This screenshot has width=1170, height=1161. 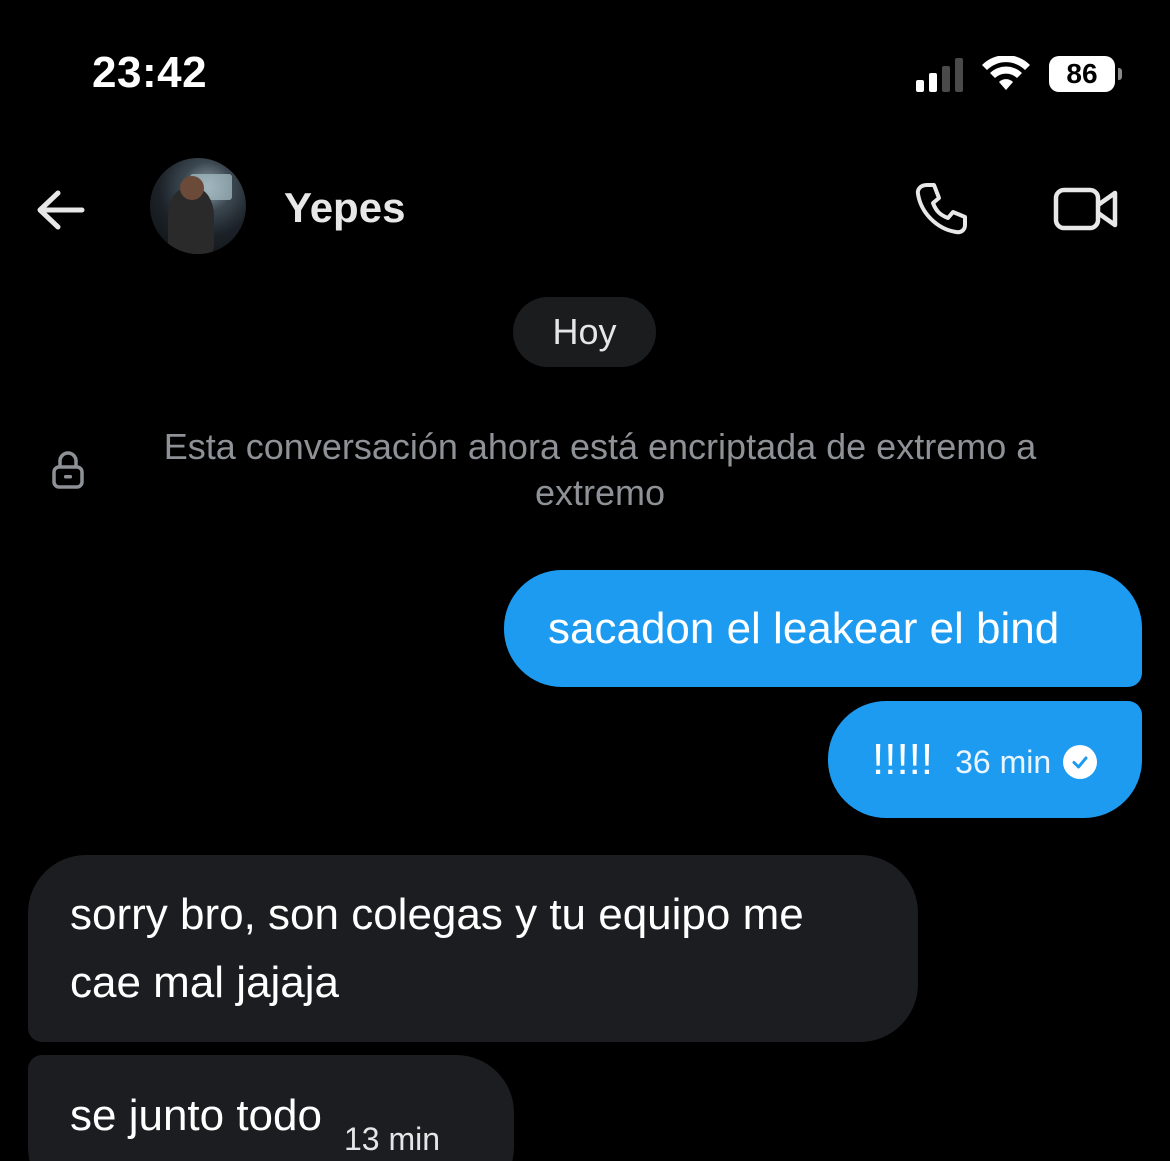 What do you see at coordinates (198, 206) in the screenshot?
I see `contact-avatar` at bounding box center [198, 206].